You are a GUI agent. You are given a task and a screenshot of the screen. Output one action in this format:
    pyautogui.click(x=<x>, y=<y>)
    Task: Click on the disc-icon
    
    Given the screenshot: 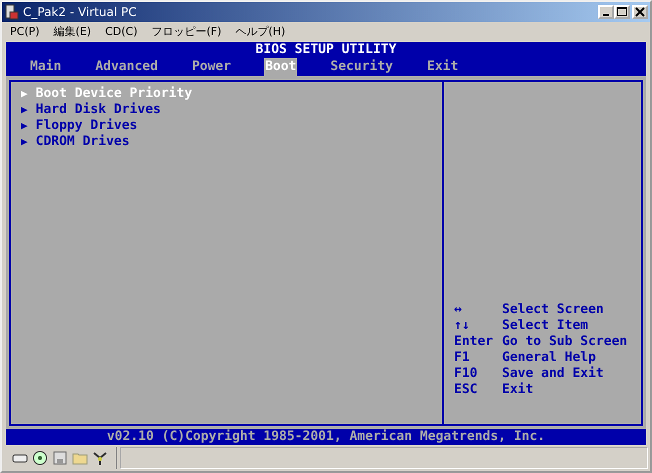 What is the action you would take?
    pyautogui.click(x=40, y=458)
    